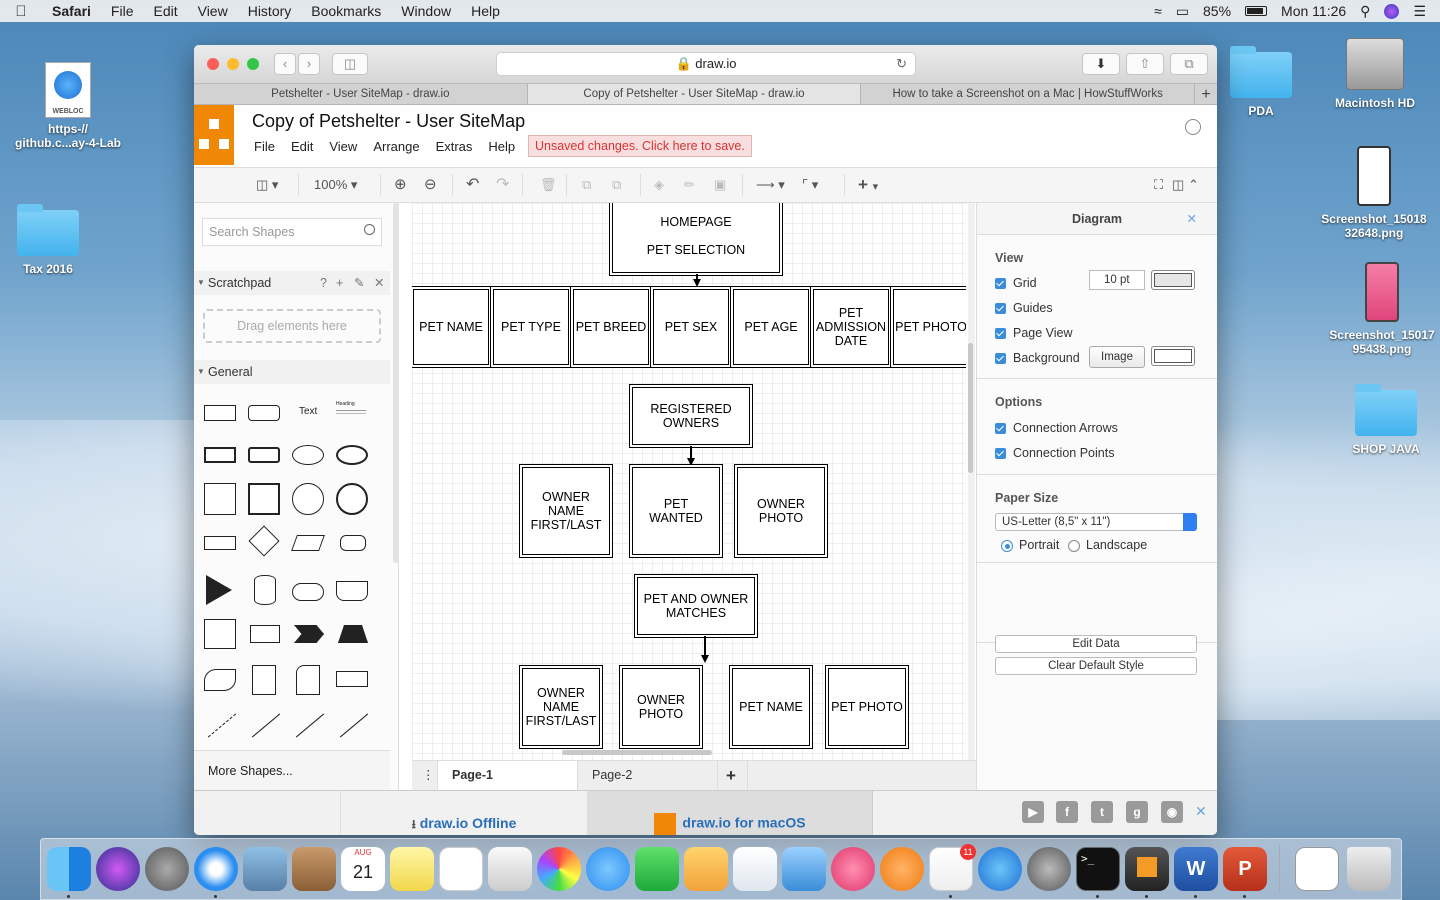  What do you see at coordinates (220, 413) in the screenshot?
I see `rectangle-shape` at bounding box center [220, 413].